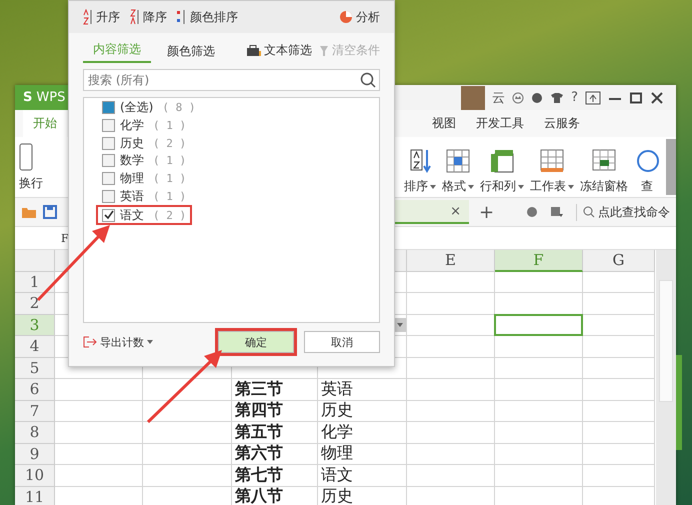 This screenshot has width=692, height=505. Describe the element at coordinates (499, 97) in the screenshot. I see `user-name: 云` at that location.